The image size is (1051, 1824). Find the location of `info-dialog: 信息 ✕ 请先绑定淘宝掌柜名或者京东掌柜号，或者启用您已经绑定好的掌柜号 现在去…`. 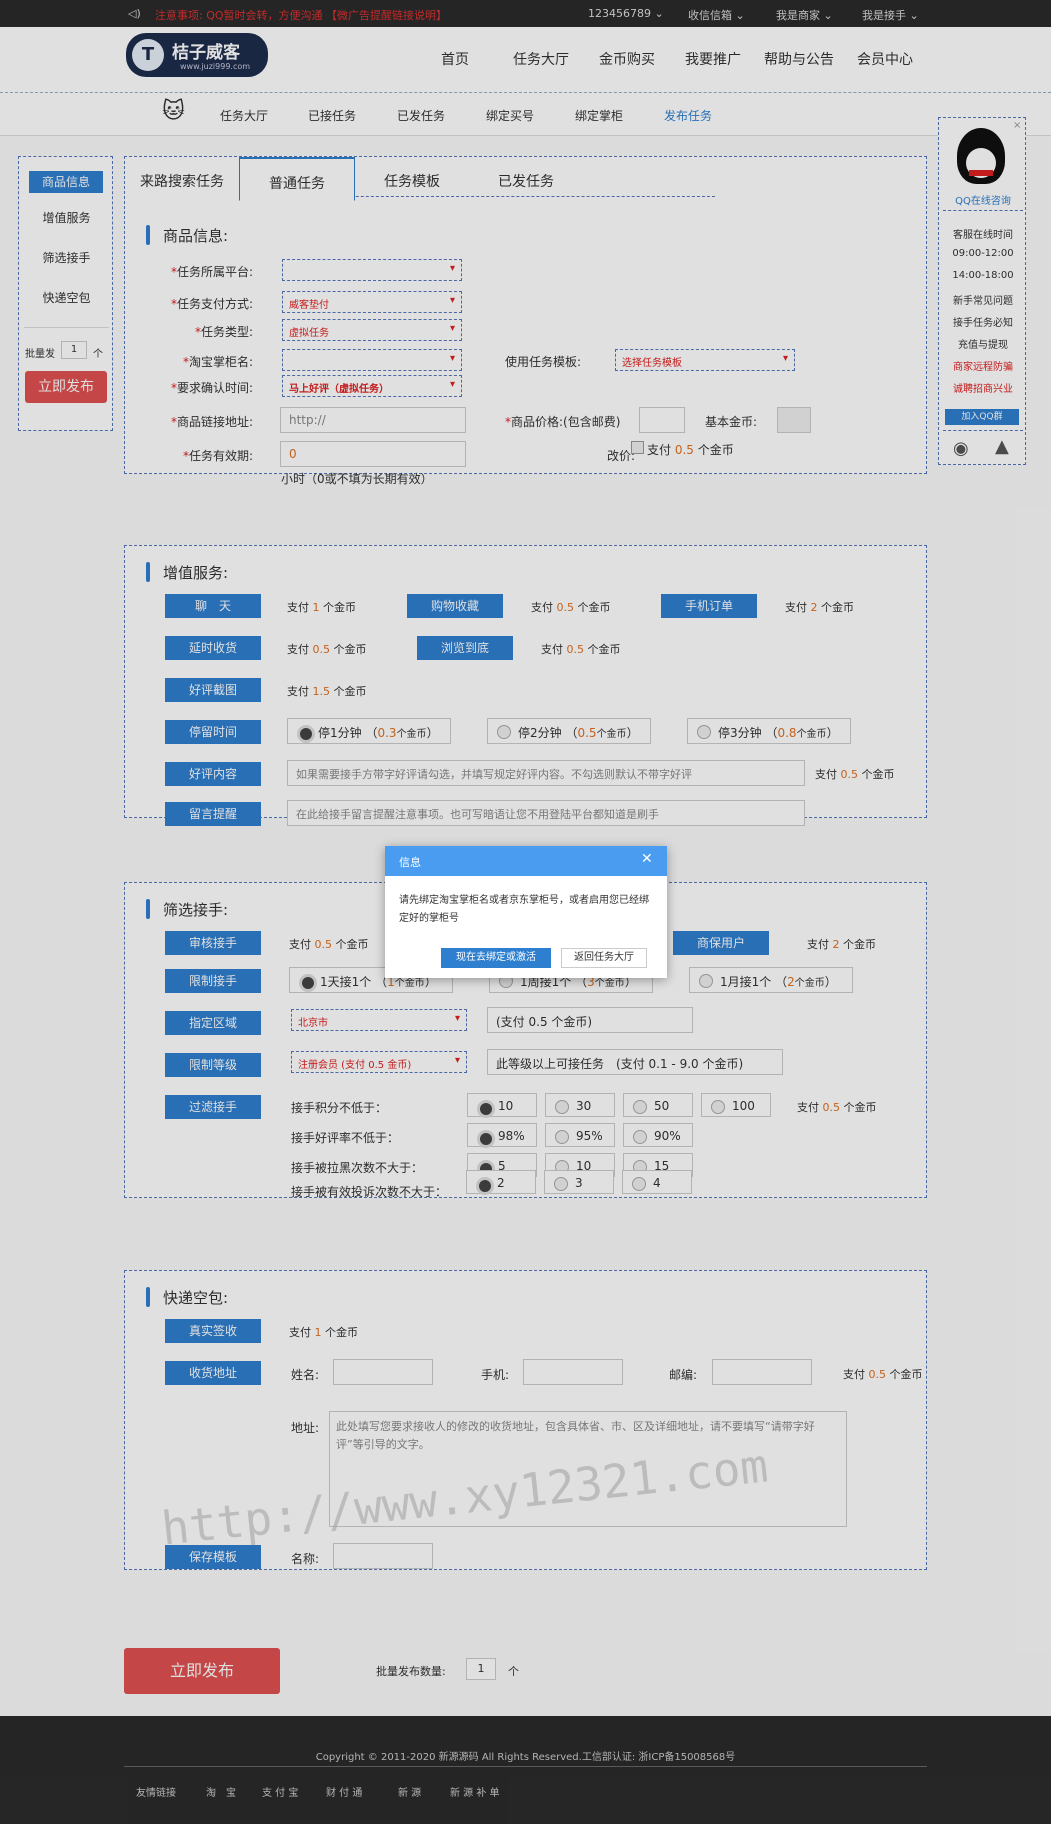

info-dialog: 信息 ✕ 请先绑定淘宝掌柜名或者京东掌柜号，或者启用您已经绑定好的掌柜号 现在去… is located at coordinates (526, 912).